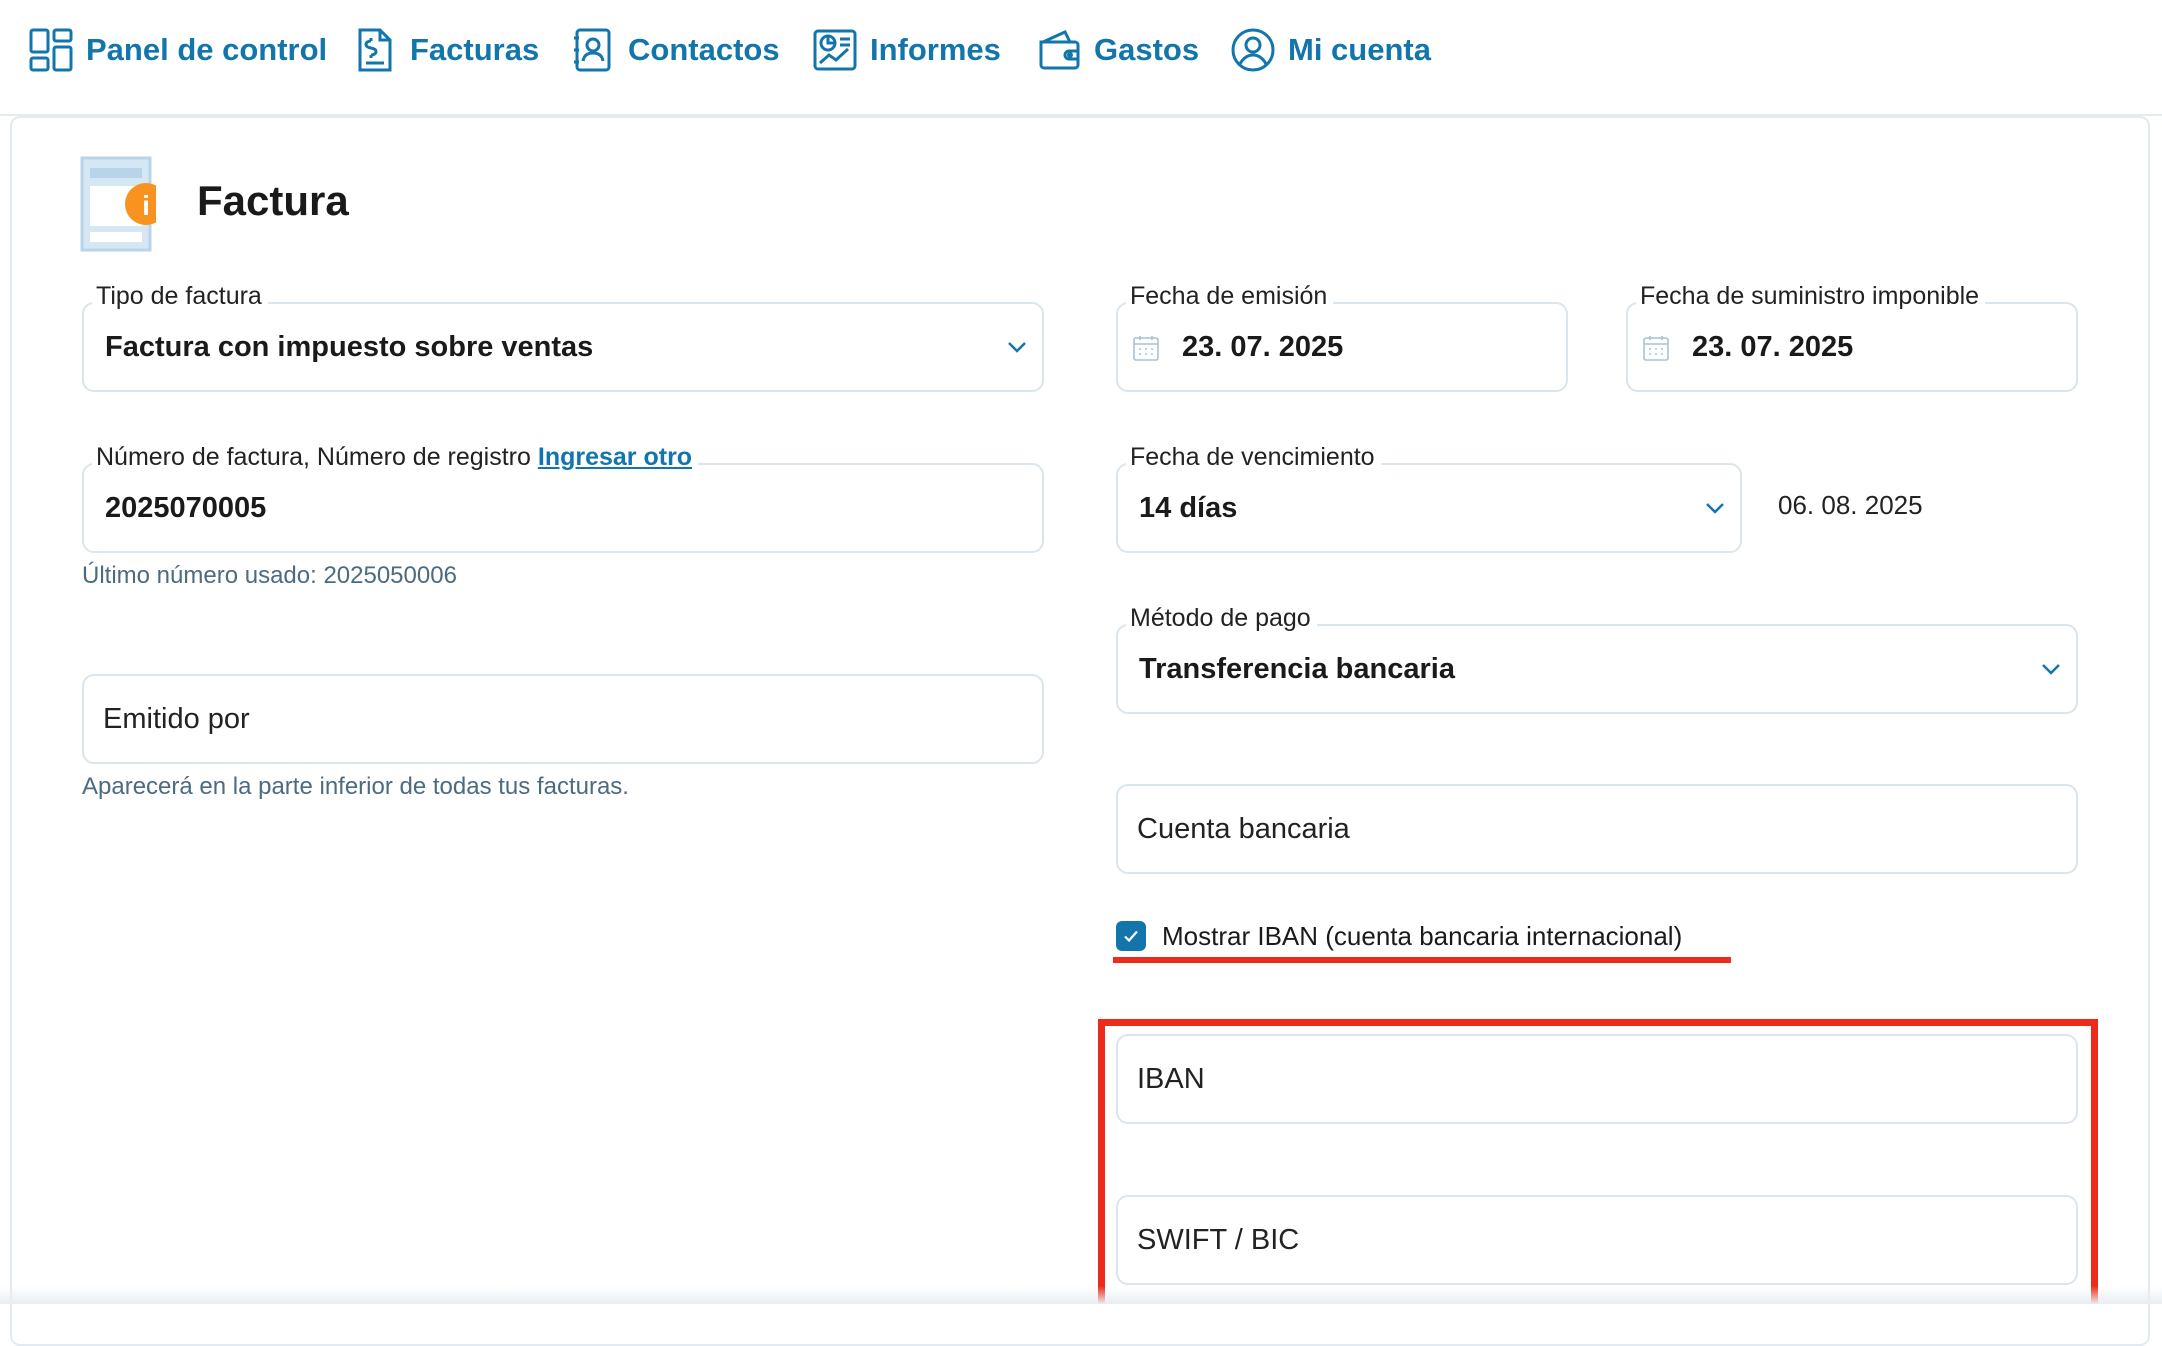  Describe the element at coordinates (51, 50) in the screenshot. I see `dashboard-icon` at that location.